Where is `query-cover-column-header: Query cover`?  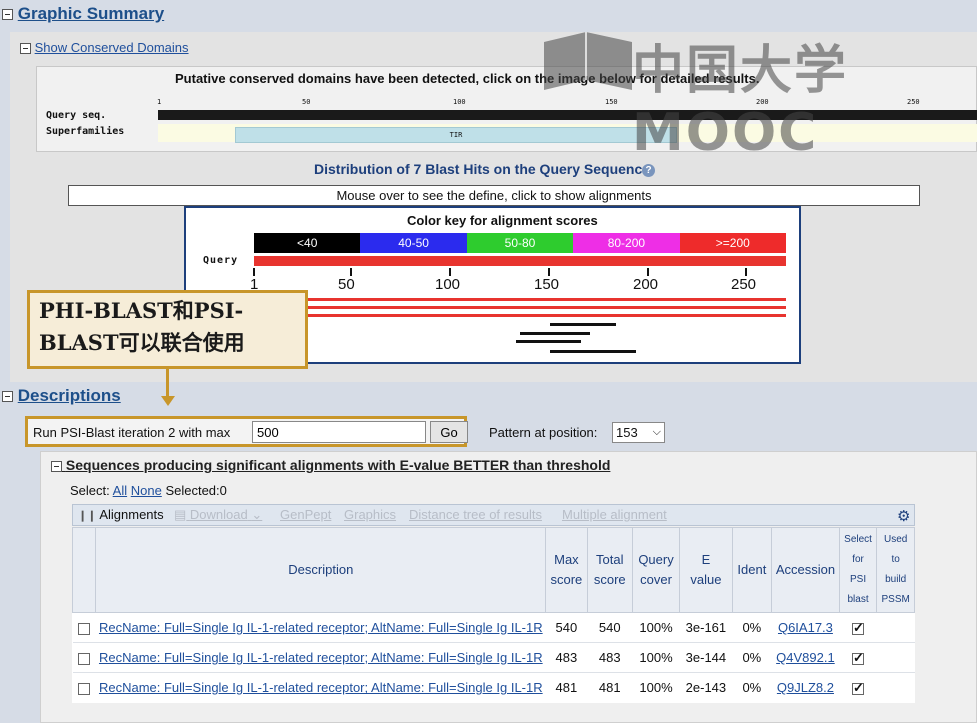 query-cover-column-header: Query cover is located at coordinates (656, 570).